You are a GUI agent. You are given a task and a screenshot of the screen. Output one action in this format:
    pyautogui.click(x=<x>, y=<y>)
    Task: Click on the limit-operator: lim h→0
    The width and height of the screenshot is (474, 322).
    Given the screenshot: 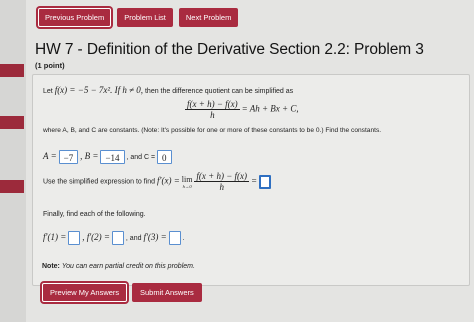 What is the action you would take?
    pyautogui.click(x=187, y=182)
    